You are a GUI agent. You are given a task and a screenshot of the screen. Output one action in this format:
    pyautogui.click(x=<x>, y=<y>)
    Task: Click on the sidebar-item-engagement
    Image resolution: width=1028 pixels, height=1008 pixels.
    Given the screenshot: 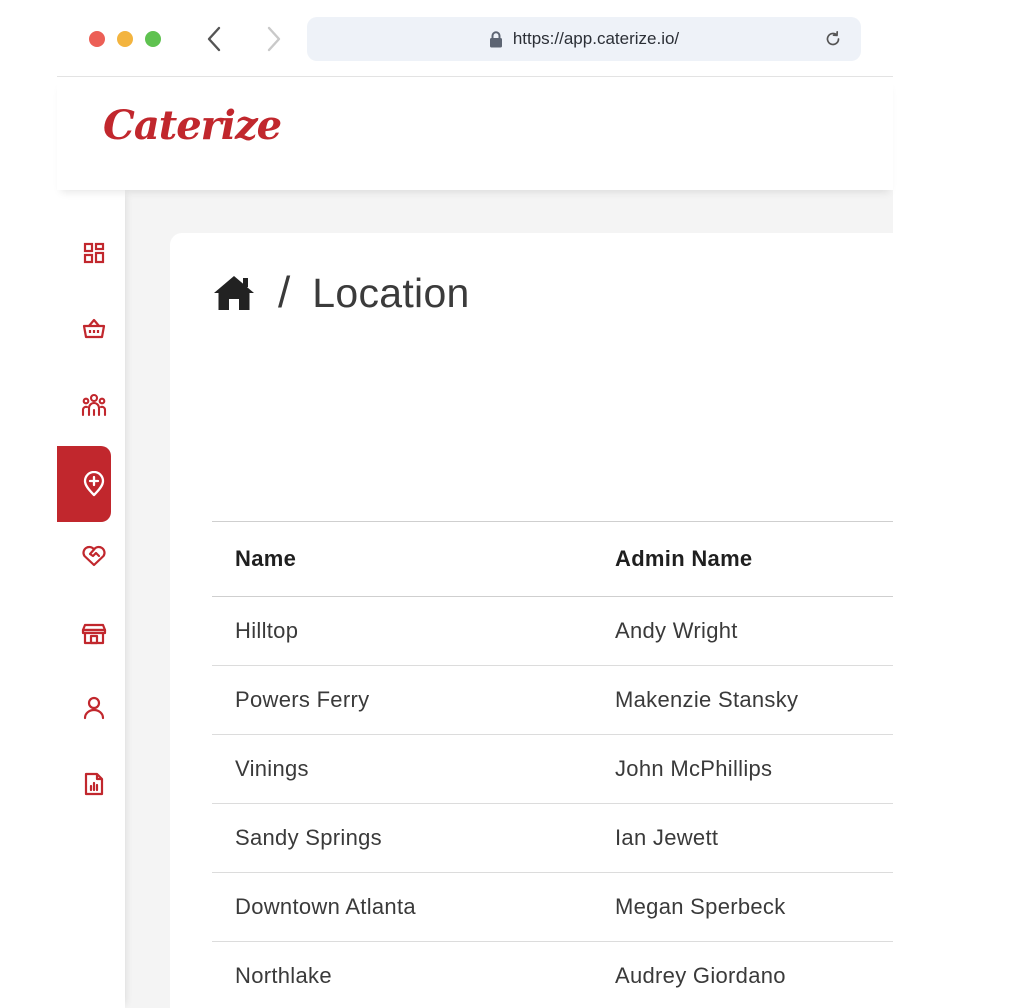 What is the action you would take?
    pyautogui.click(x=84, y=556)
    